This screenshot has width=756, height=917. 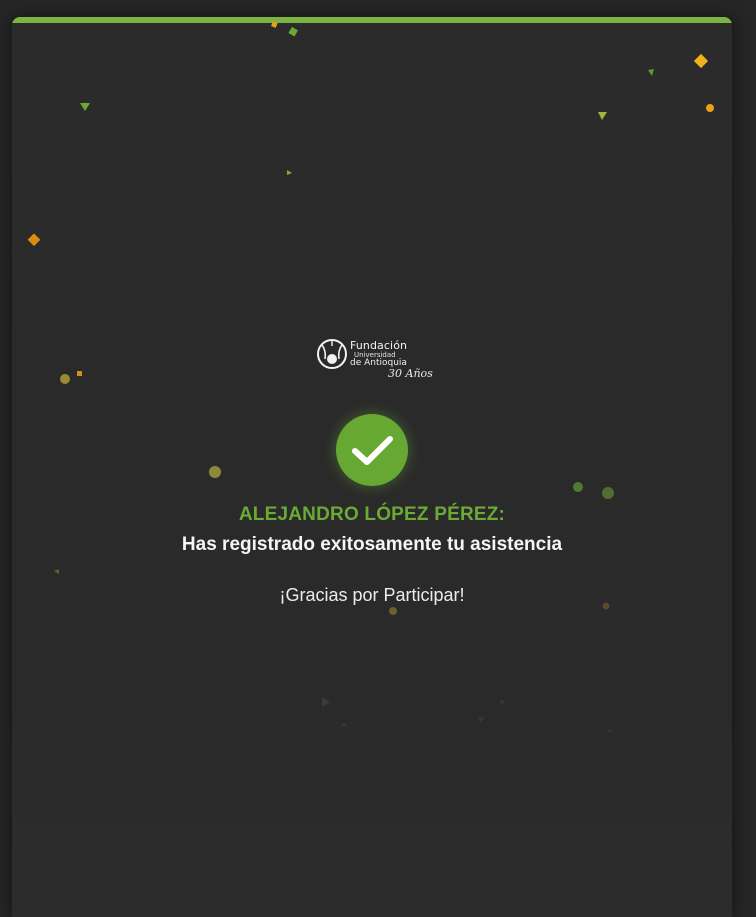 I want to click on success-badge, so click(x=372, y=450).